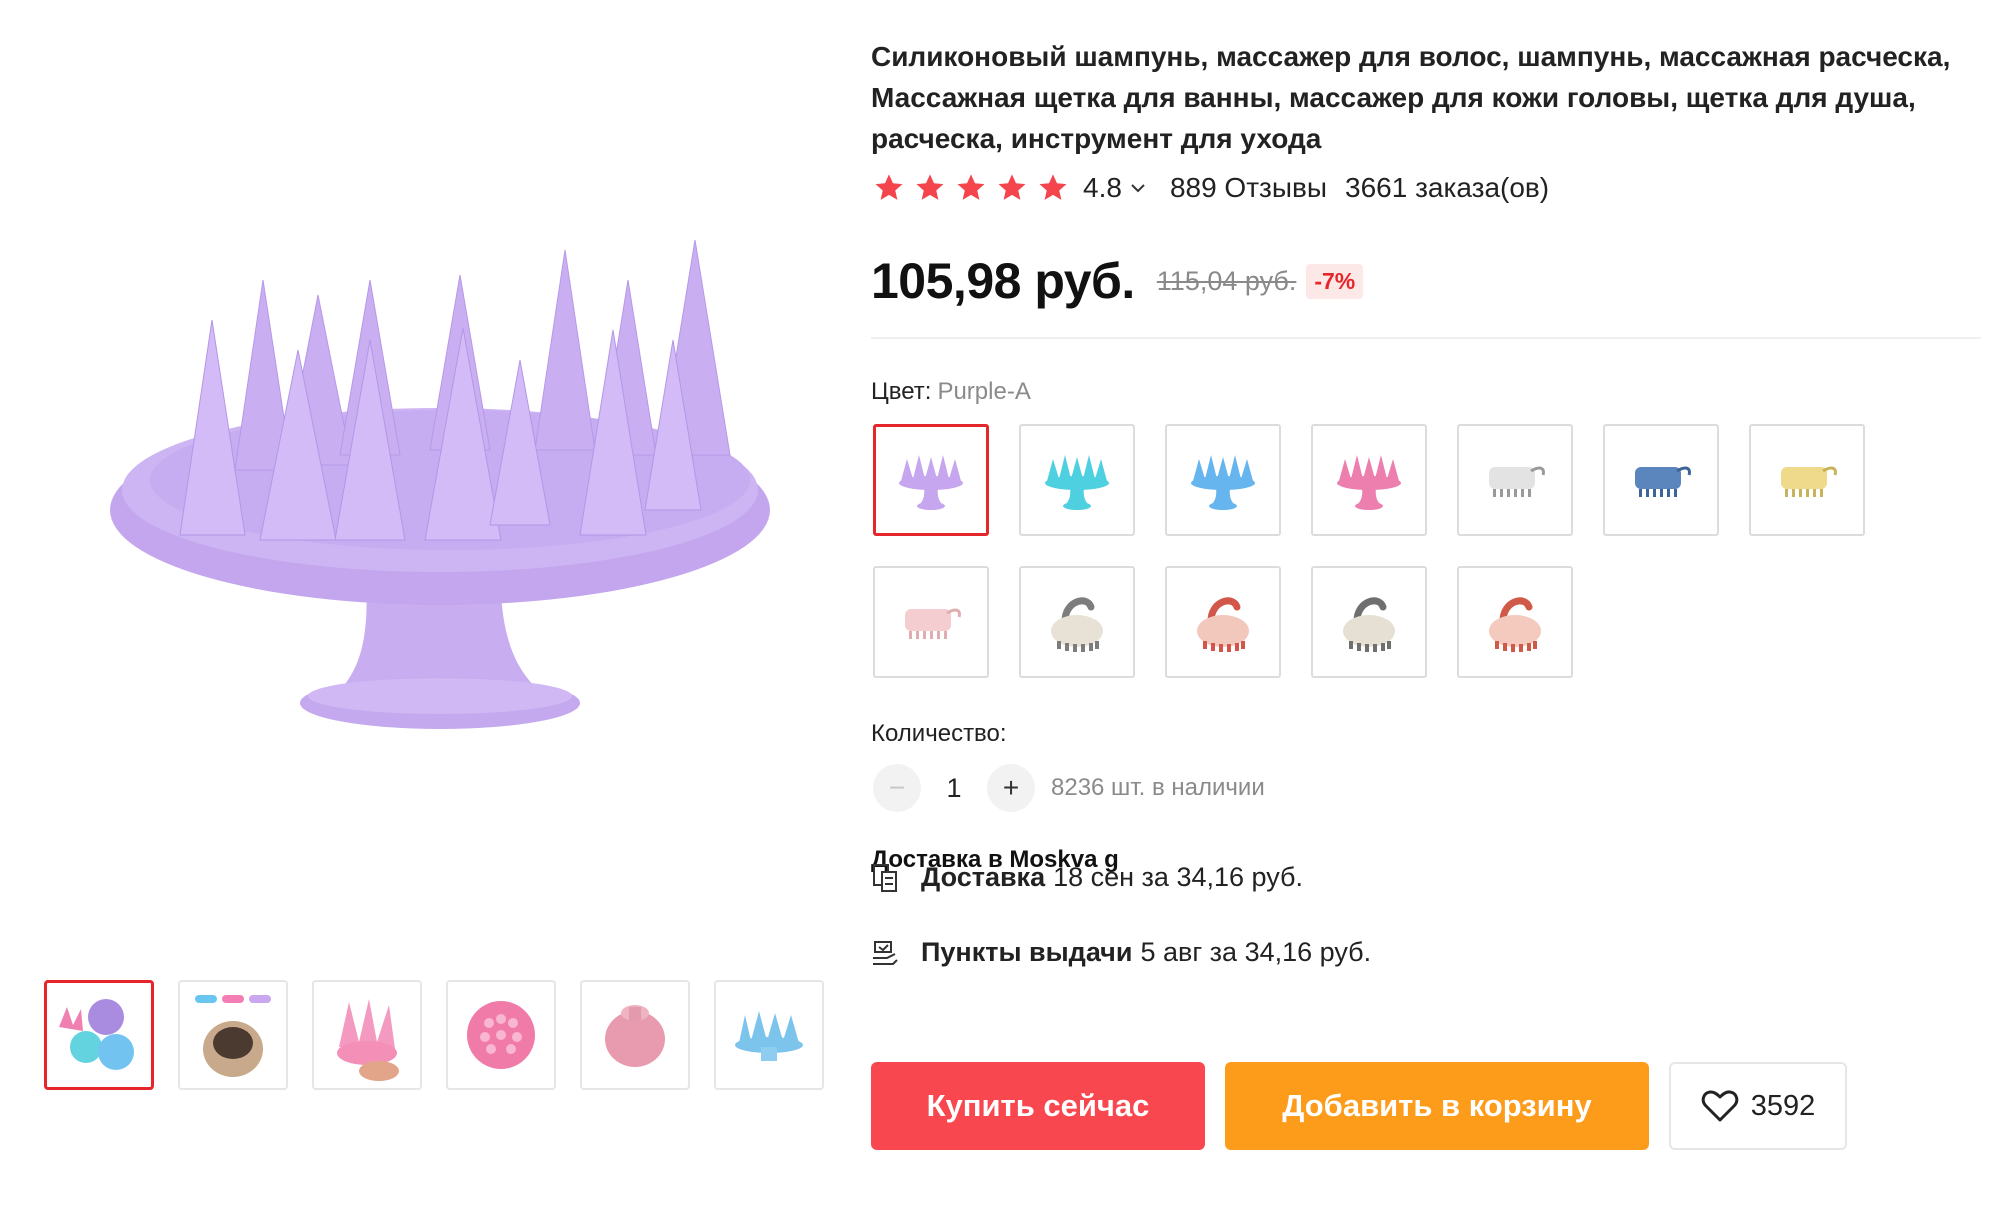 The height and width of the screenshot is (1212, 1996). I want to click on quantity-stepper: − 1 + 8236 шт. в наличии, so click(1069, 788).